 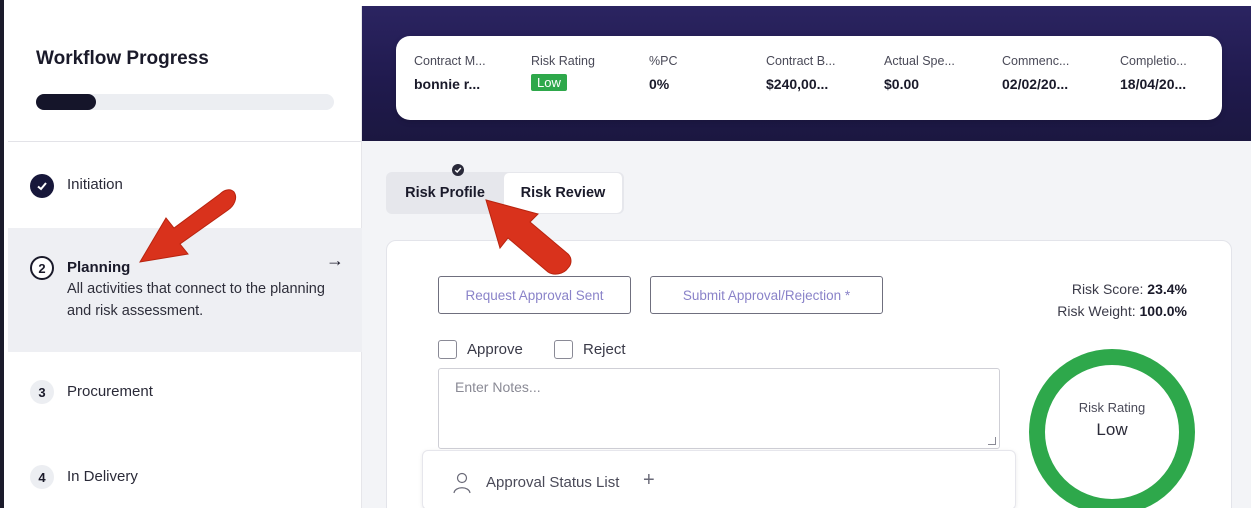 What do you see at coordinates (185, 102) in the screenshot?
I see `workflow-progress-bar` at bounding box center [185, 102].